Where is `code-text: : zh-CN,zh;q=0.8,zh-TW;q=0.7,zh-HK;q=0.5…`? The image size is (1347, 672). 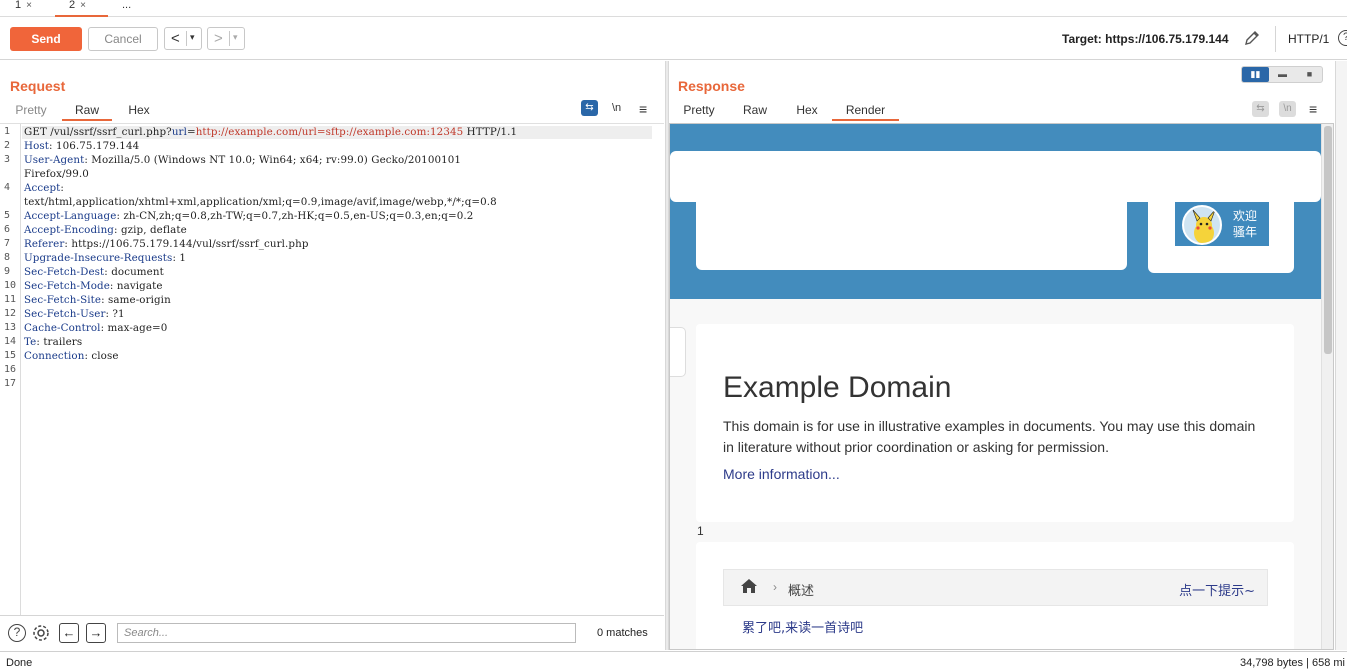
code-text: : zh-CN,zh;q=0.8,zh-TW;q=0.7,zh-HK;q=0.5… is located at coordinates (295, 216).